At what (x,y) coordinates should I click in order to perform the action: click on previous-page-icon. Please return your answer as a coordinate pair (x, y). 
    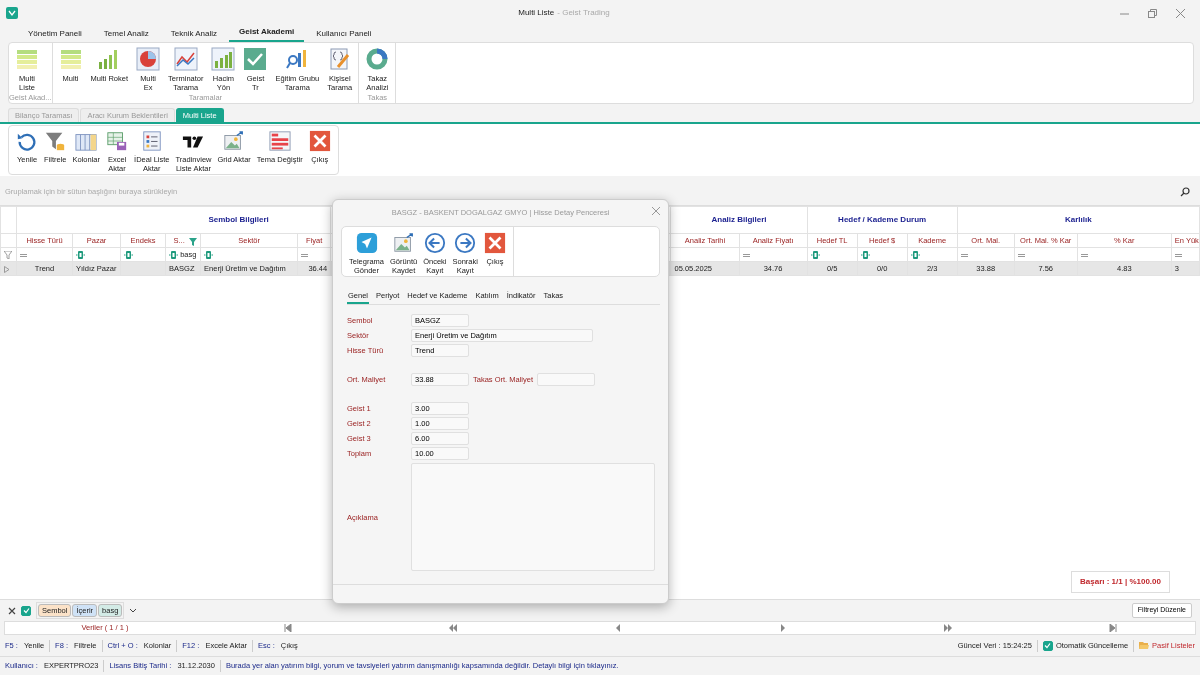
    Looking at the image, I should click on (452, 628).